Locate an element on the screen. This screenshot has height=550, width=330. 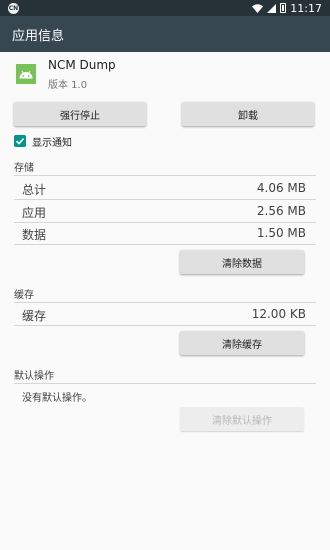
storage-row-label: 总计 is located at coordinates (34, 190).